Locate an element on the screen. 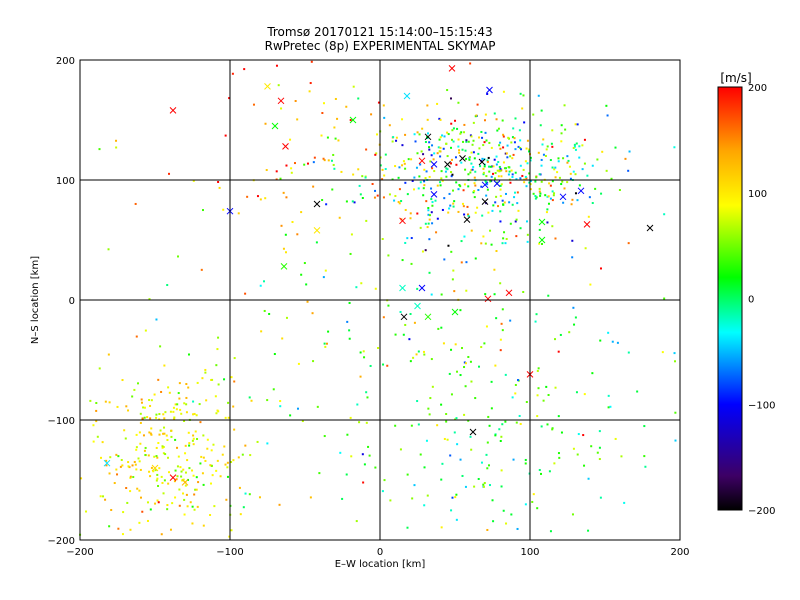 The image size is (800, 600). colorbar: [m/s] 200 100 0 −100 −200 is located at coordinates (746, 294).